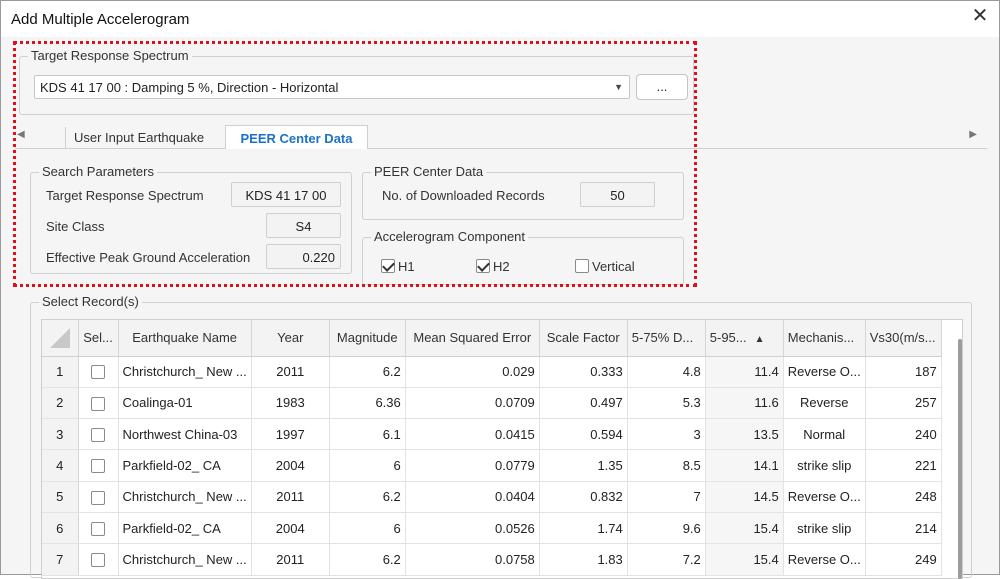 This screenshot has height=579, width=1000. Describe the element at coordinates (472, 372) in the screenshot. I see `mse-cell: 0.029` at that location.